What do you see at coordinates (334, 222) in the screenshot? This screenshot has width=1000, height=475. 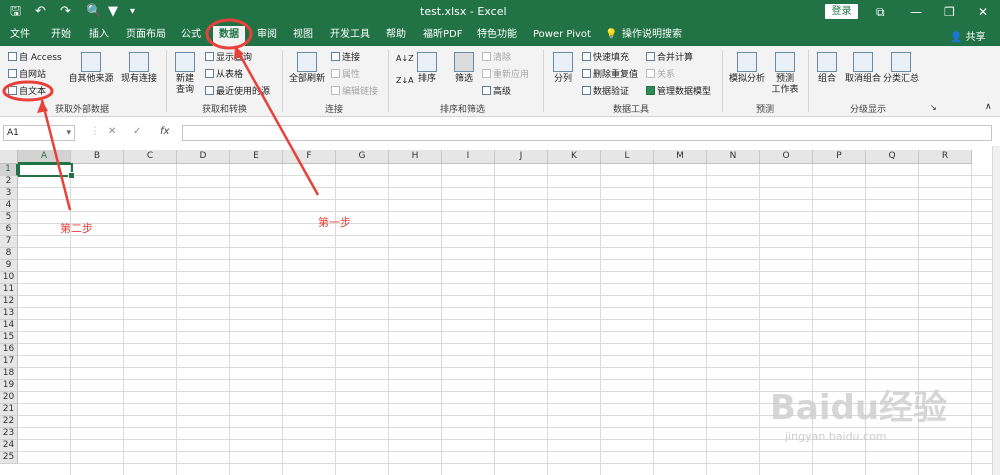 I see `step1-annotation: 第一步` at bounding box center [334, 222].